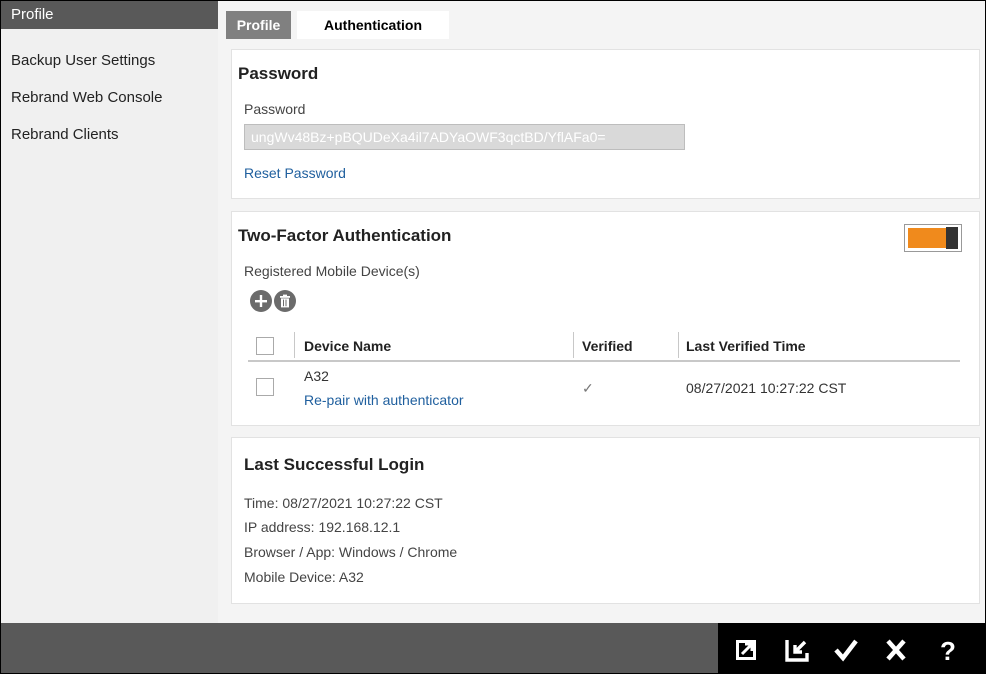 The image size is (988, 676). I want to click on add-device-button, so click(261, 301).